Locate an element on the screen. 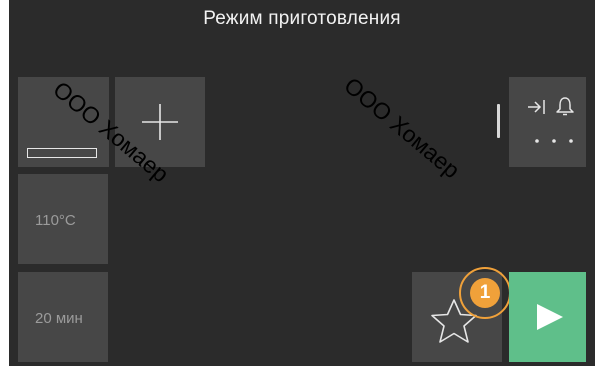 Image resolution: width=604 pixels, height=366 pixels. play-icon is located at coordinates (550, 317).